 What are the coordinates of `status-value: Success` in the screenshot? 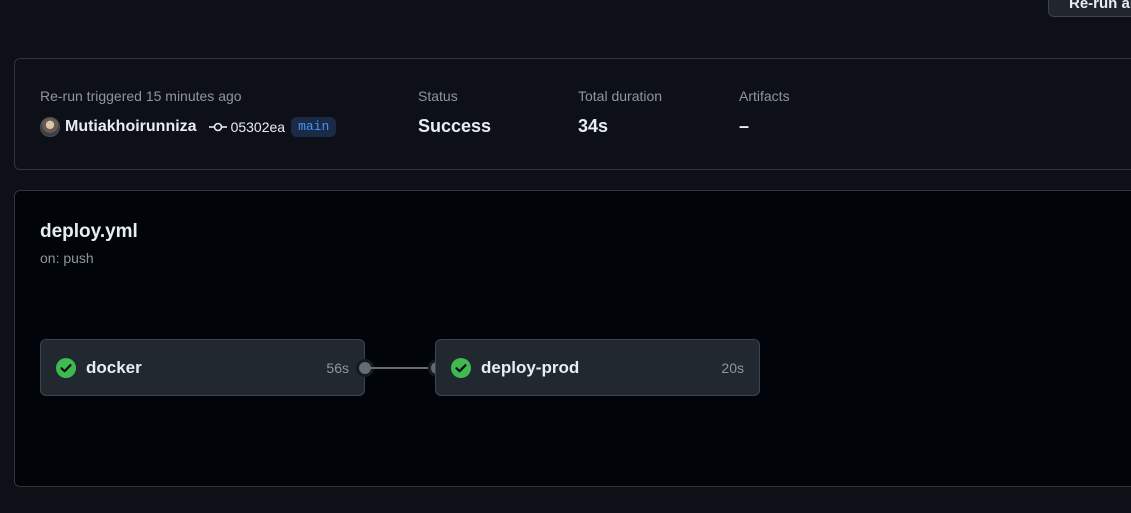 It's located at (455, 126).